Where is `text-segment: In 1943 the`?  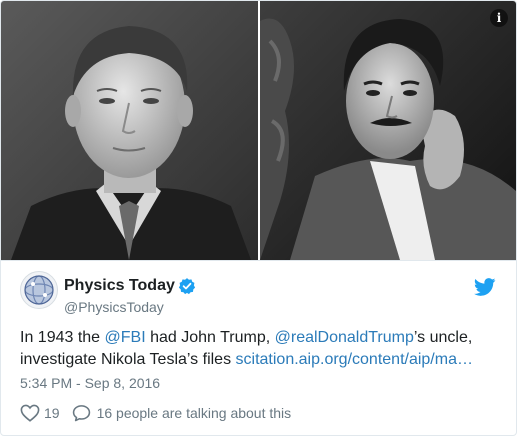
text-segment: In 1943 the is located at coordinates (62, 337).